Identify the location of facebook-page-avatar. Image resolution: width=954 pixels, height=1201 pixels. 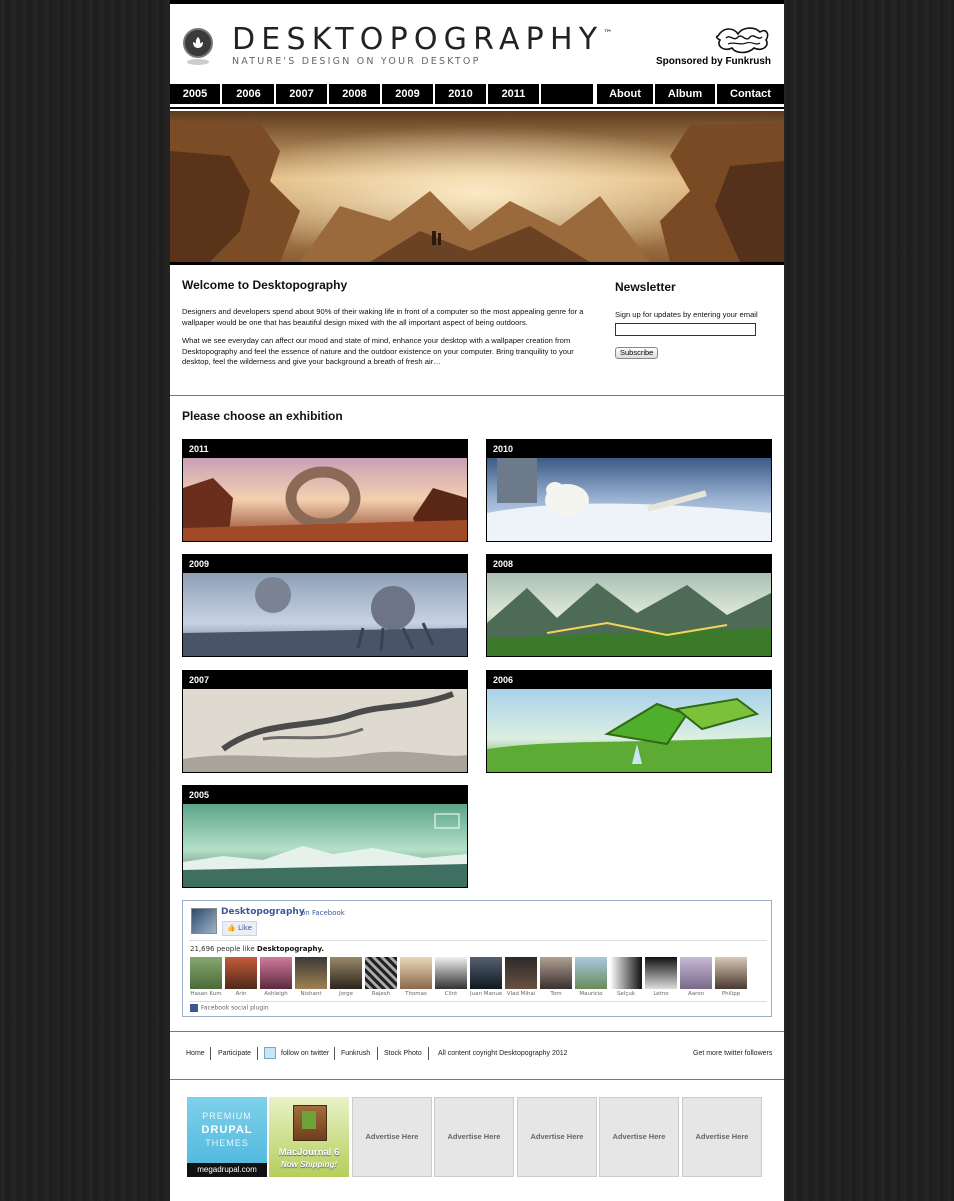
(204, 921).